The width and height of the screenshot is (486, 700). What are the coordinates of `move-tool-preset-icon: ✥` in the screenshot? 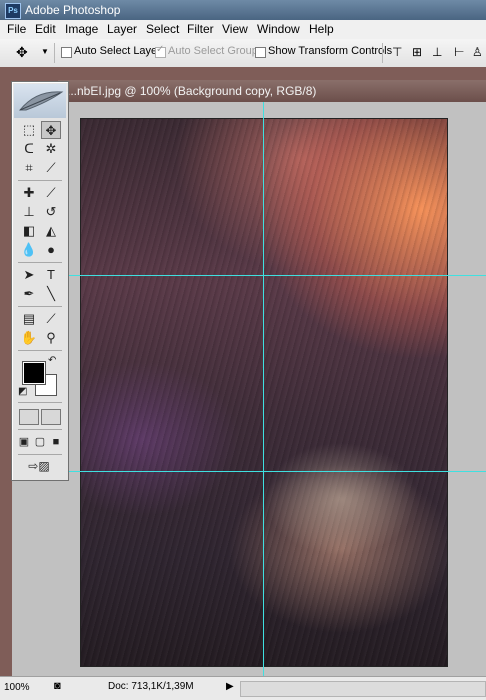 It's located at (22, 52).